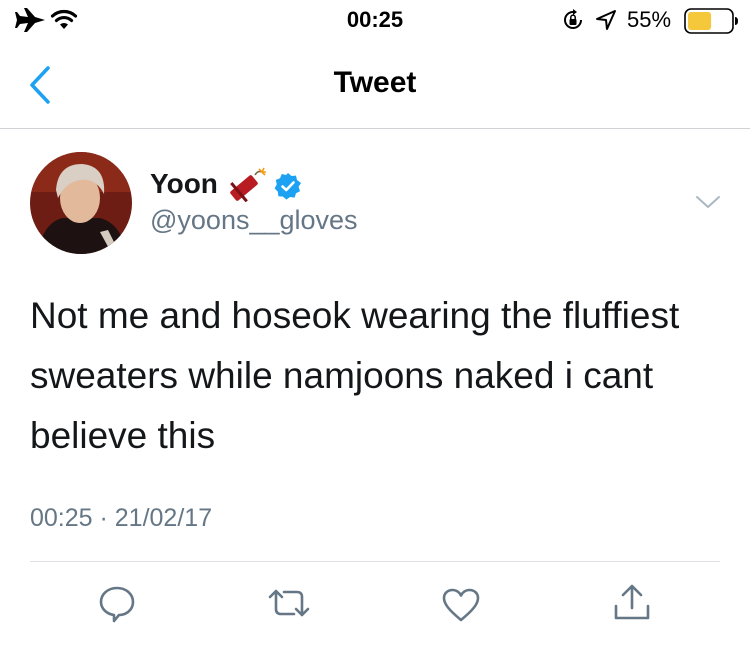 The width and height of the screenshot is (750, 646). I want to click on like-icon, so click(461, 605).